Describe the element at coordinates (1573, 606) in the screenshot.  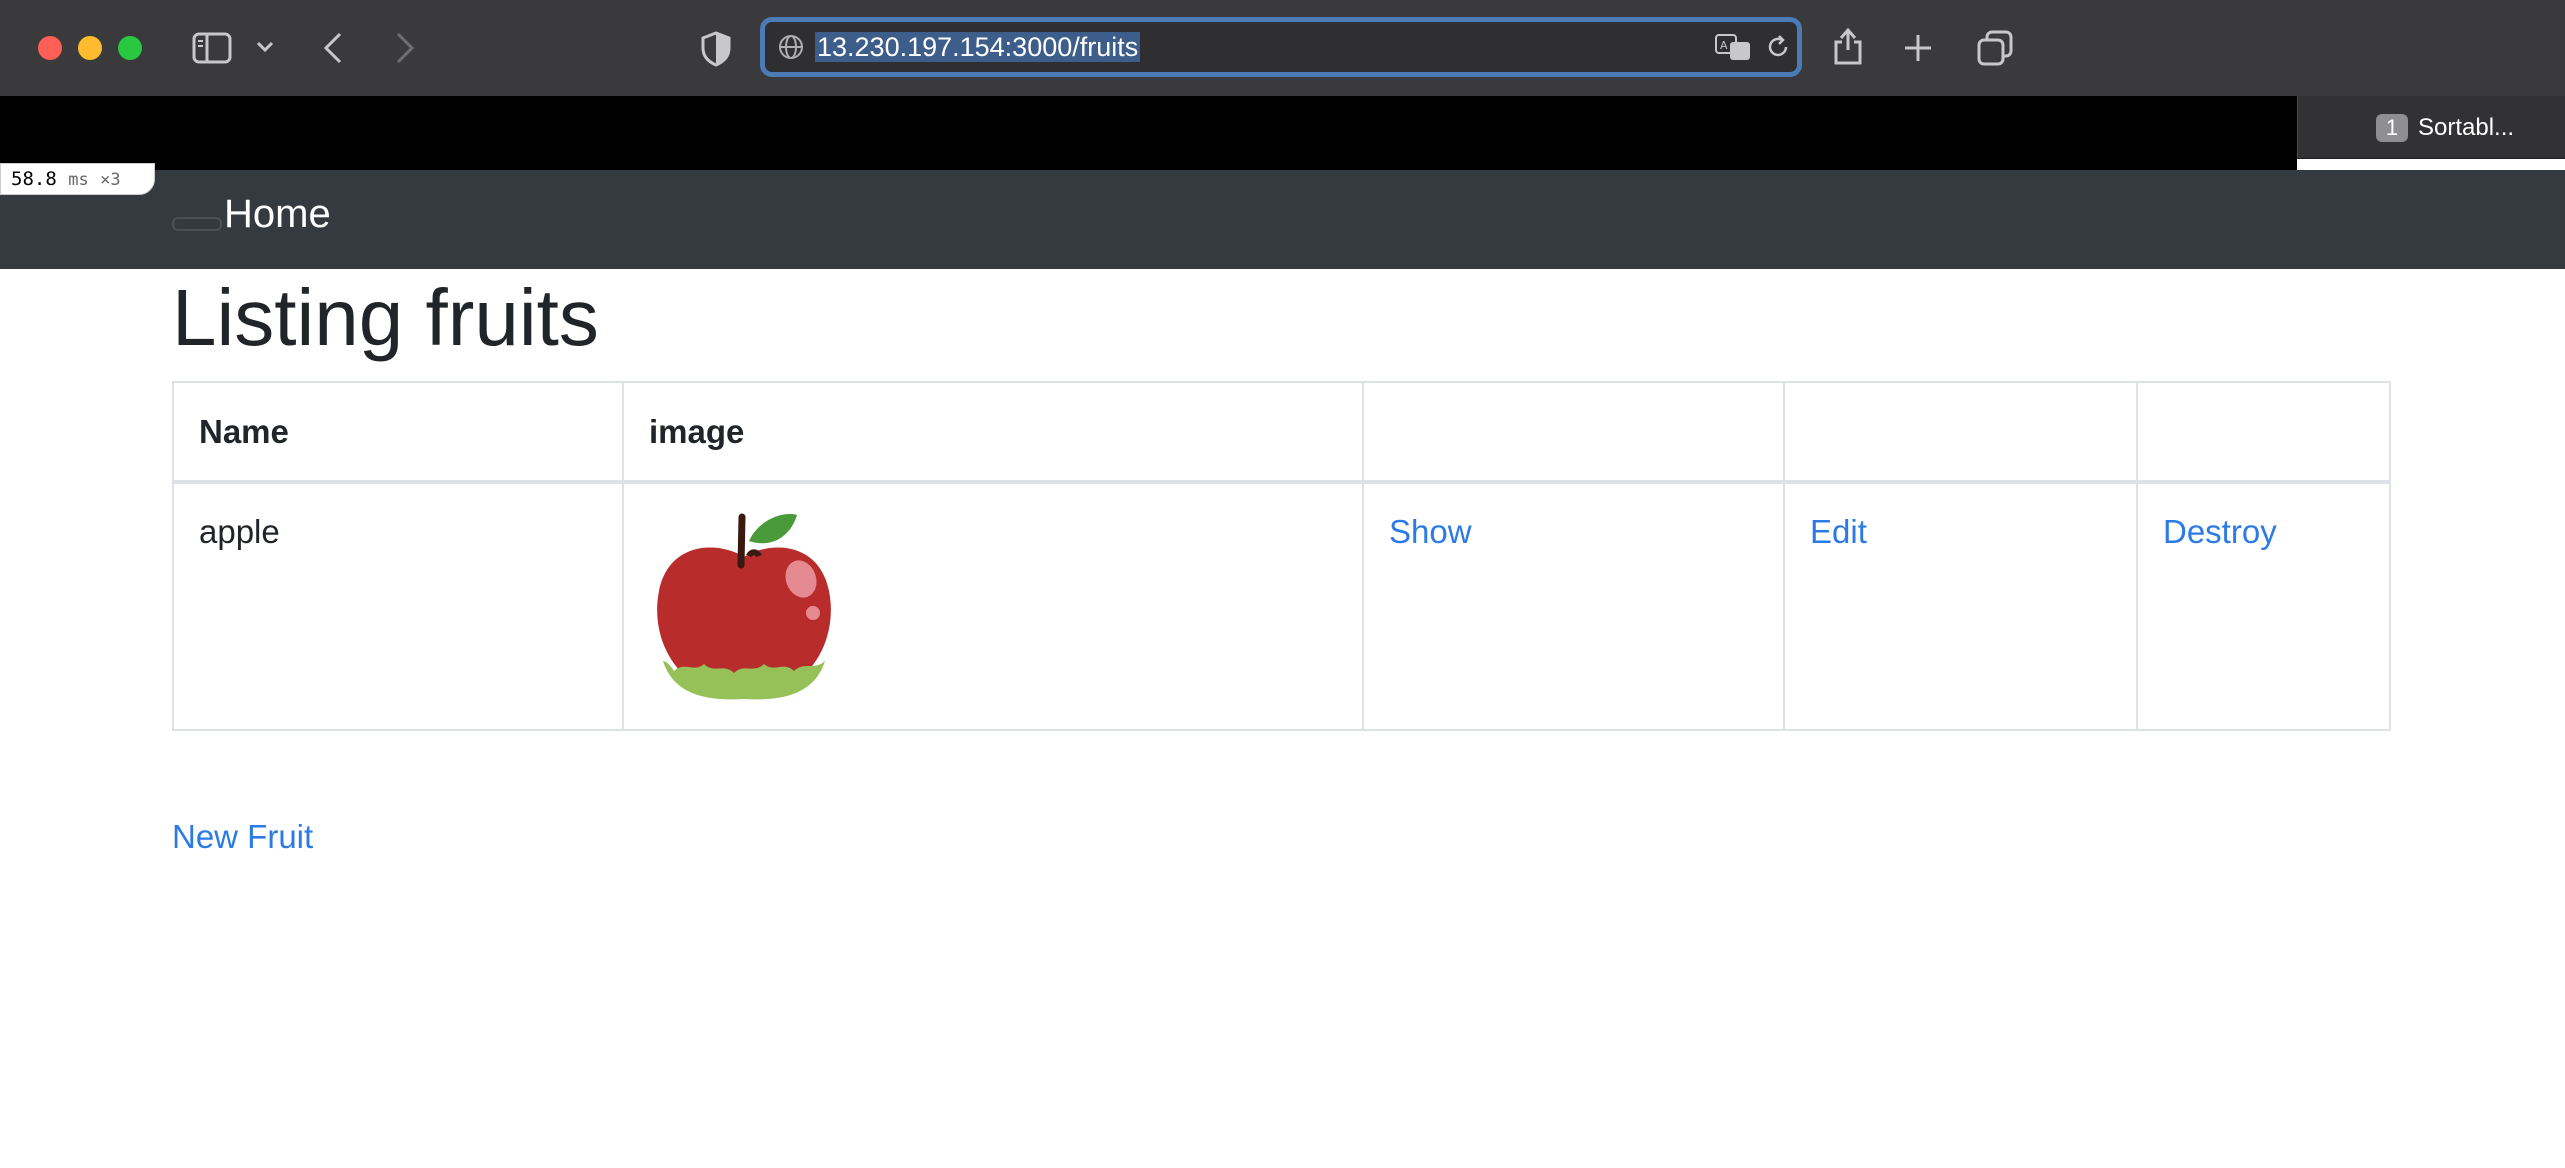
I see `show-cell: Show` at that location.